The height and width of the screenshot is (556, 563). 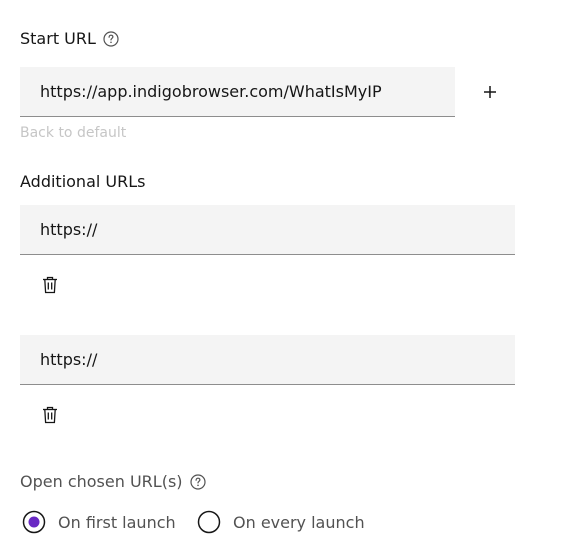 What do you see at coordinates (101, 481) in the screenshot?
I see `open-chosen-urls-label-text: Open chosen URL(s)` at bounding box center [101, 481].